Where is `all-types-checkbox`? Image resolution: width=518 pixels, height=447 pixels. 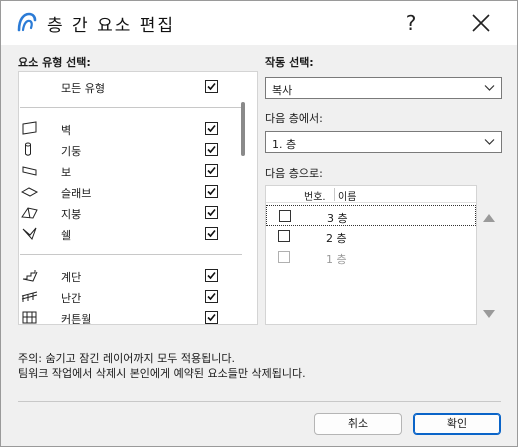
all-types-checkbox is located at coordinates (211, 86).